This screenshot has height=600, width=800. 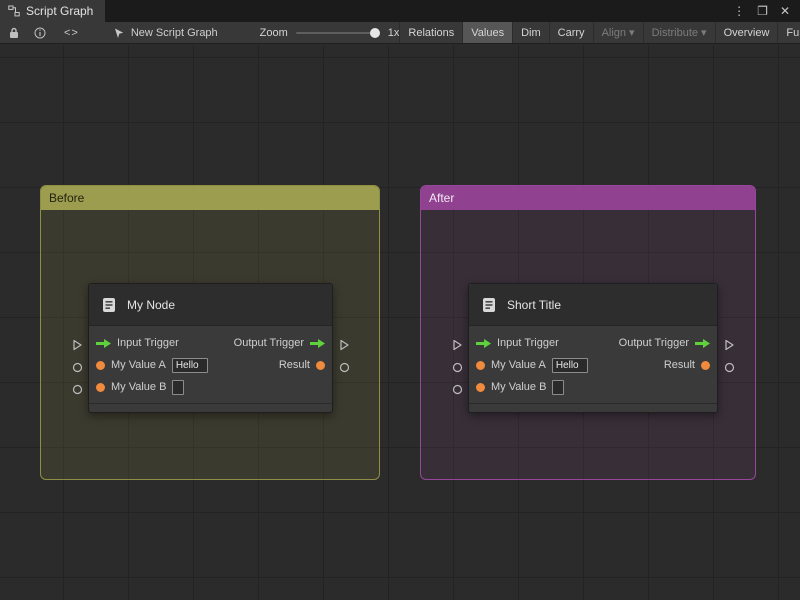 What do you see at coordinates (71, 33) in the screenshot?
I see `code-view-toggle: <>` at bounding box center [71, 33].